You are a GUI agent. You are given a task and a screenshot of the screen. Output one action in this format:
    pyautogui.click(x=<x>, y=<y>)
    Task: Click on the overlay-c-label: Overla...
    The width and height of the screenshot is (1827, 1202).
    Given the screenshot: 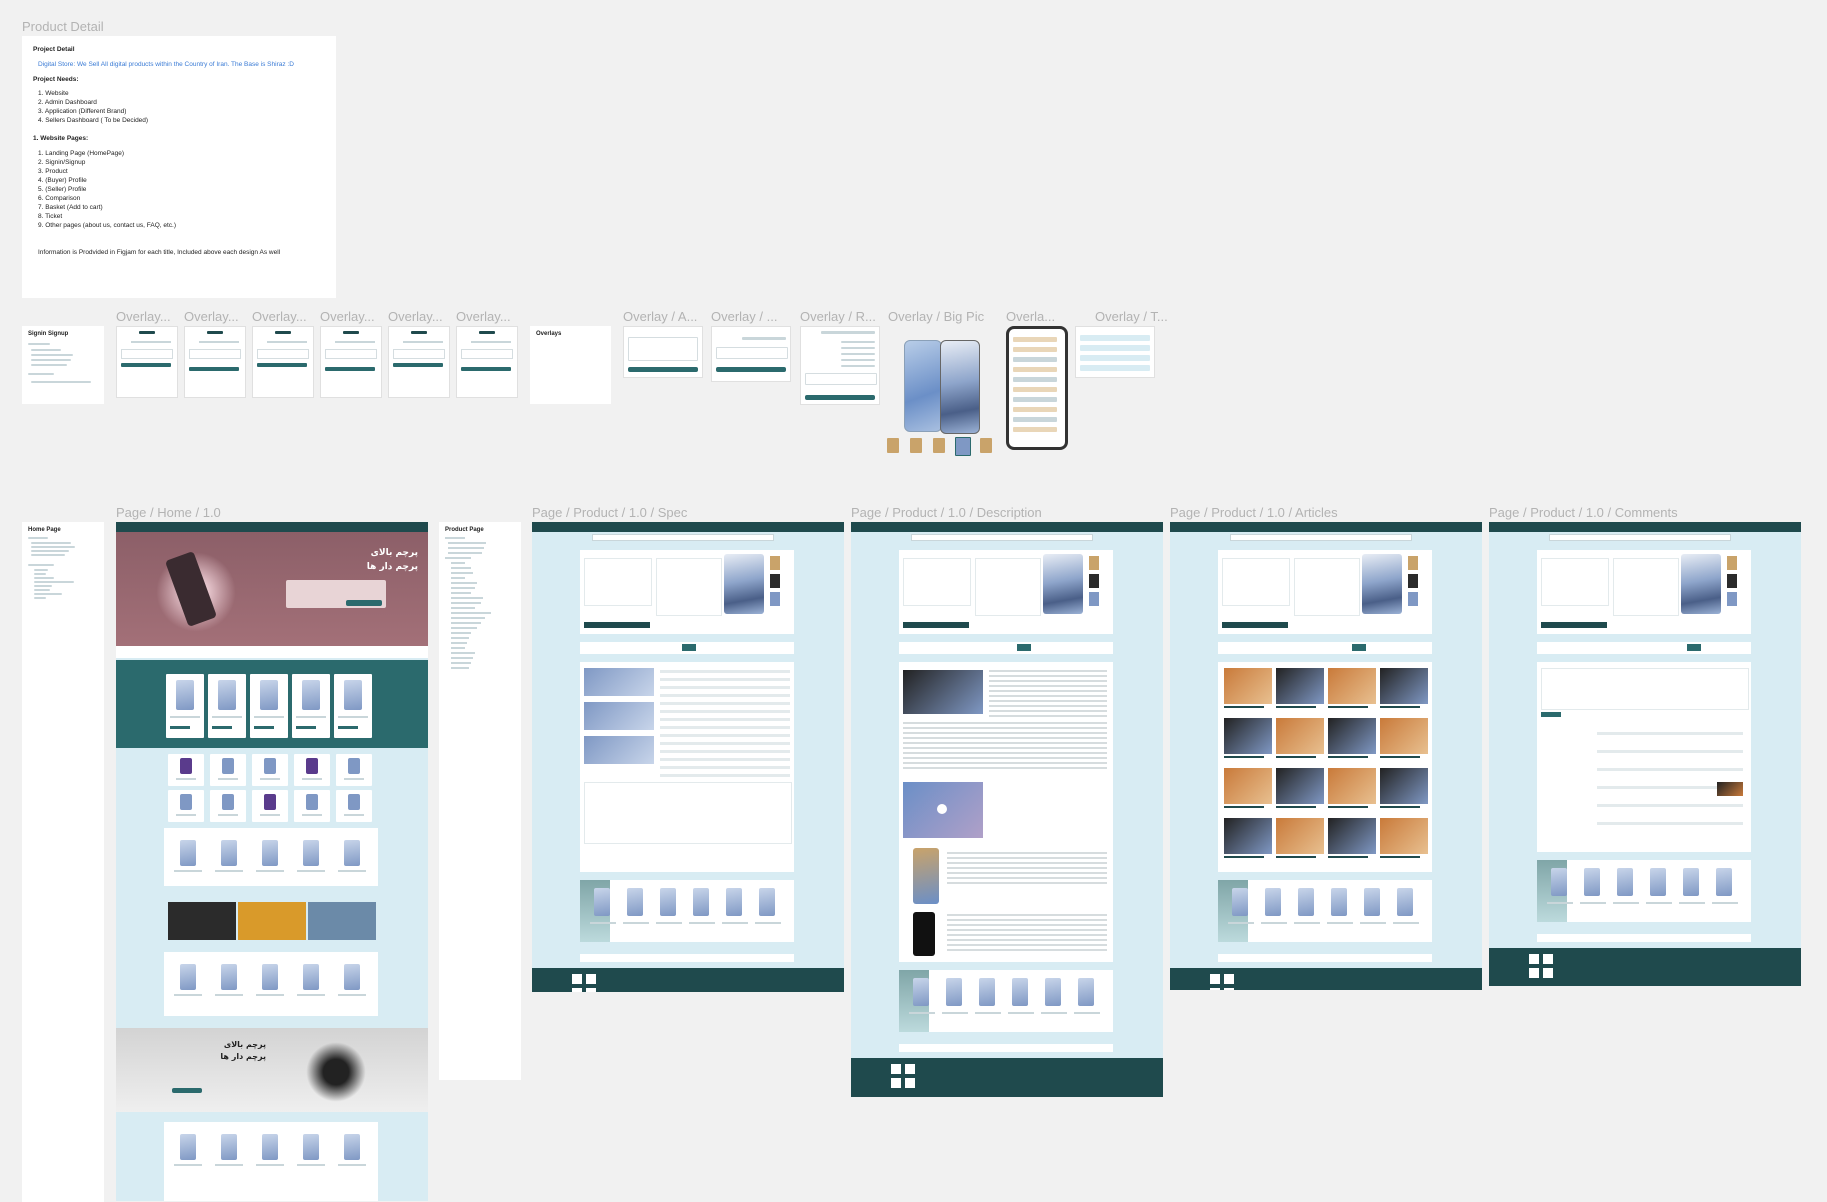 What is the action you would take?
    pyautogui.click(x=1030, y=316)
    